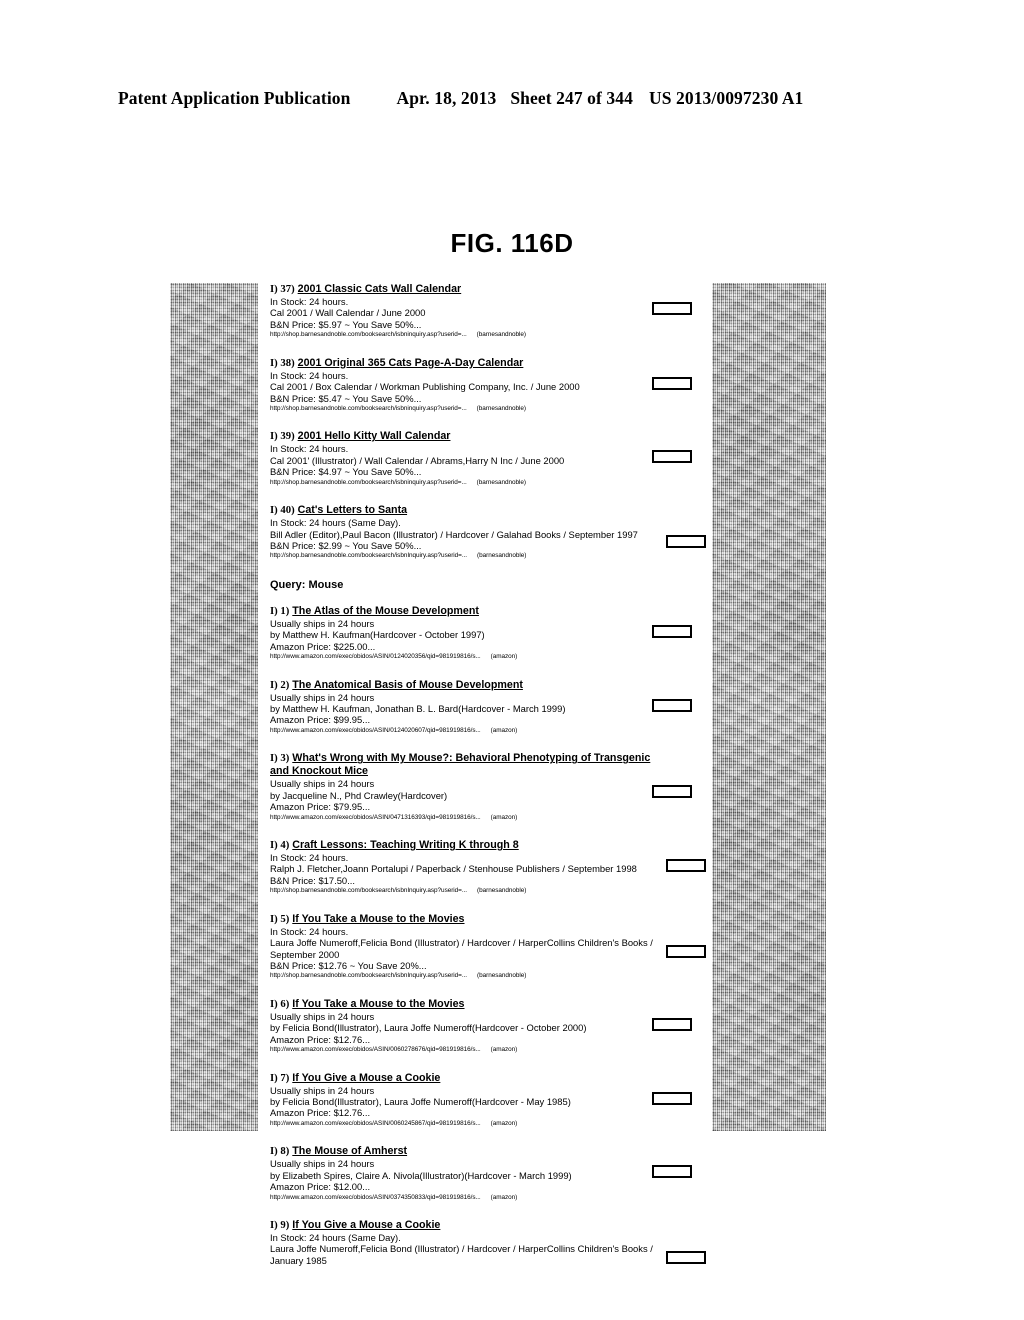 The width and height of the screenshot is (1024, 1320). I want to click on entry-title: The Atlas of the Mouse Development, so click(385, 611).